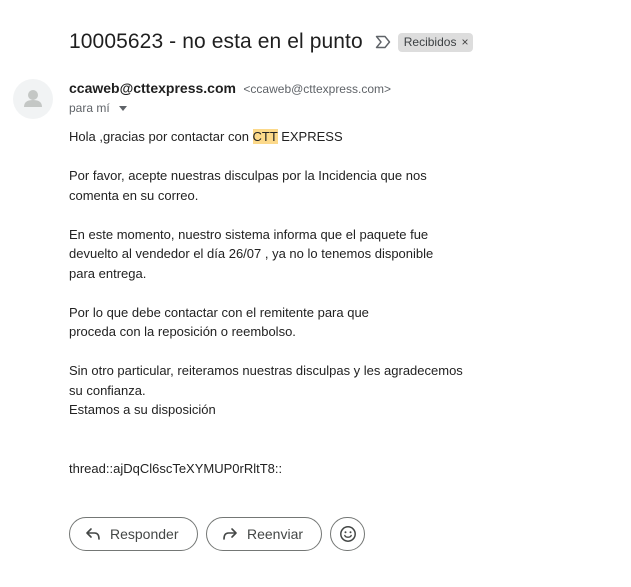 This screenshot has height=587, width=631. Describe the element at coordinates (464, 42) in the screenshot. I see `remove-label-icon: ×` at that location.